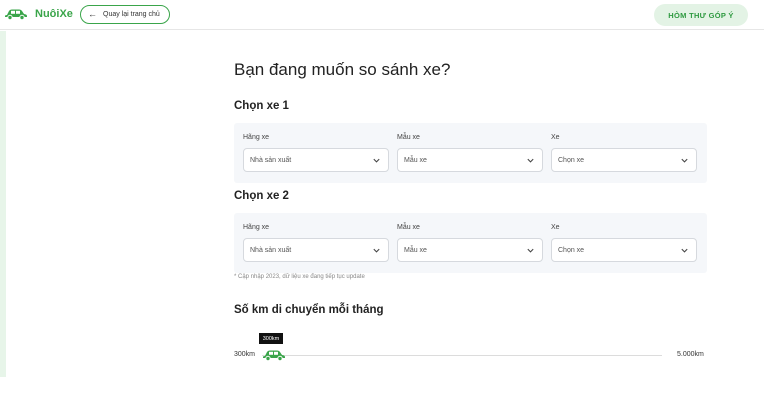 This screenshot has width=764, height=405. I want to click on slider-max-label: 5.000km, so click(690, 354).